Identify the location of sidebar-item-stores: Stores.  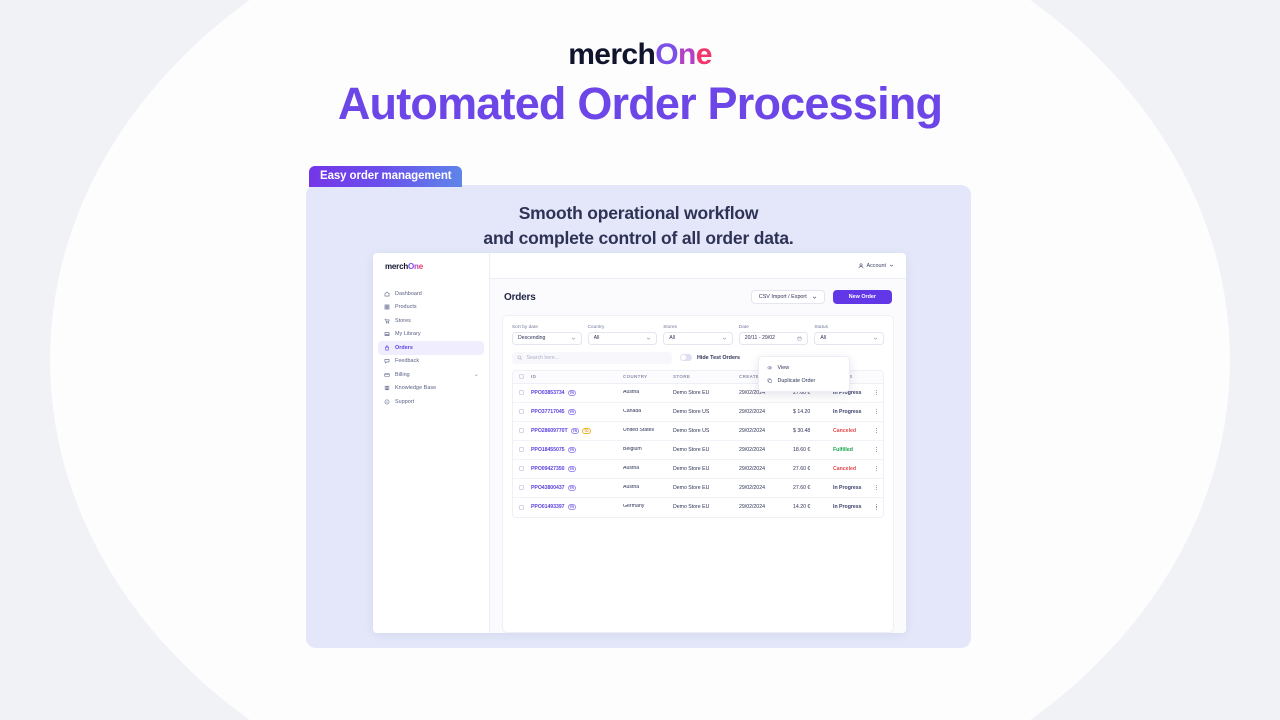
(431, 321).